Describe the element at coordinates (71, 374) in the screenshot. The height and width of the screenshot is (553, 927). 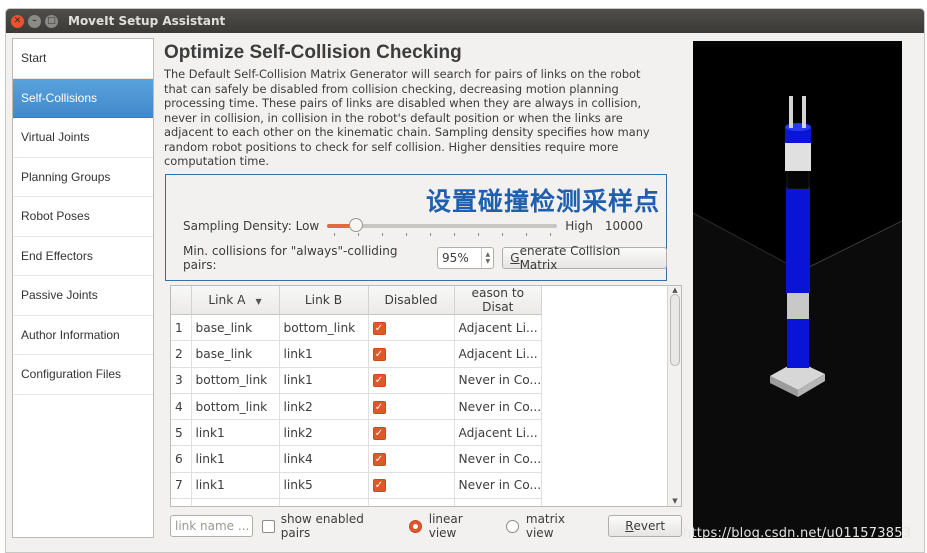
I see `sidebar-item-label: Configuration Files` at that location.